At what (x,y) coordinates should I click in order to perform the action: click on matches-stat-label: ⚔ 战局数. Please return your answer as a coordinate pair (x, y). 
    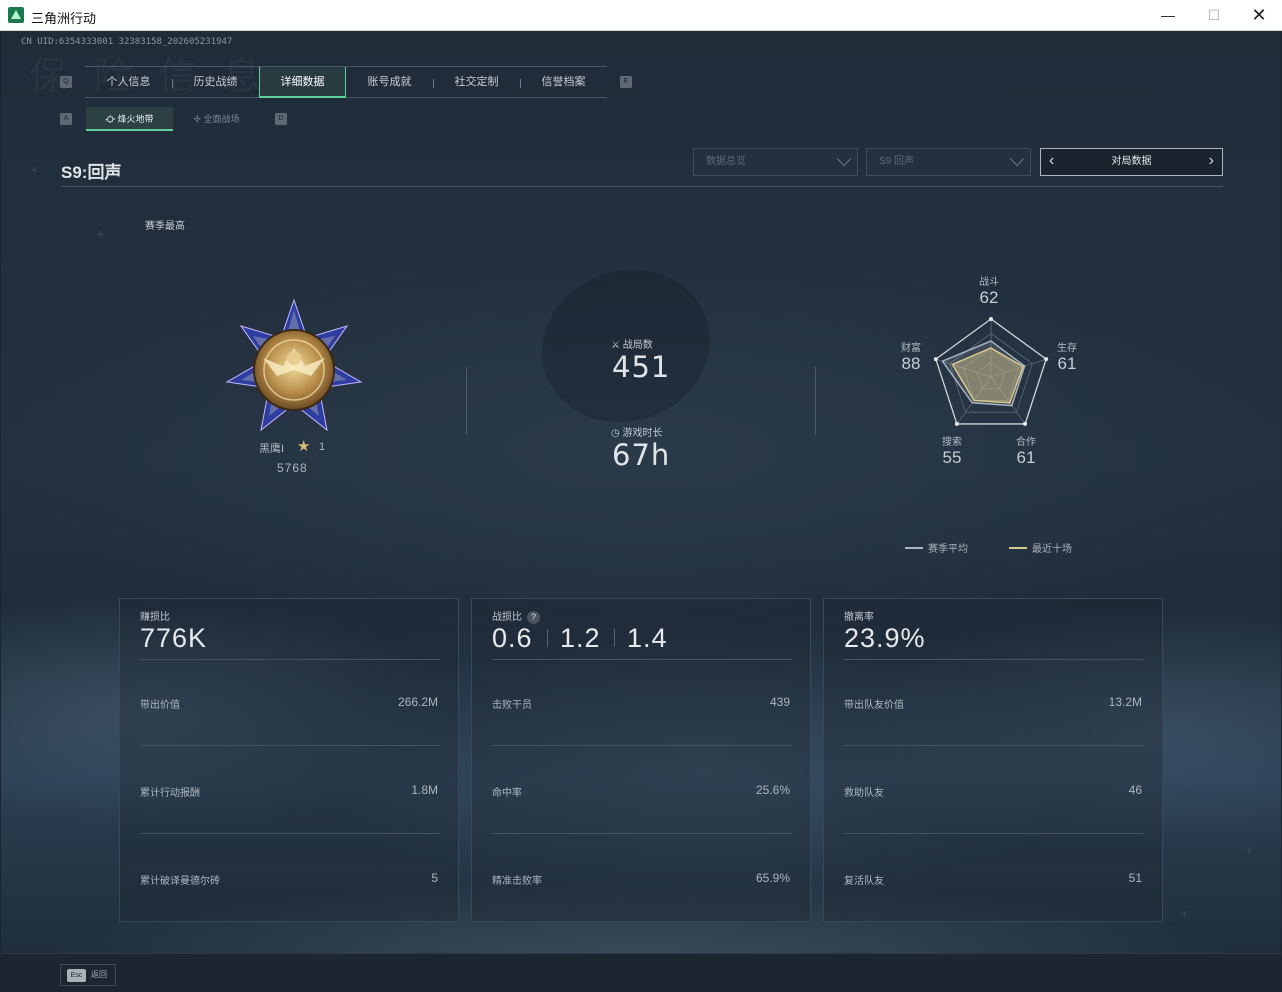
    Looking at the image, I should click on (632, 343).